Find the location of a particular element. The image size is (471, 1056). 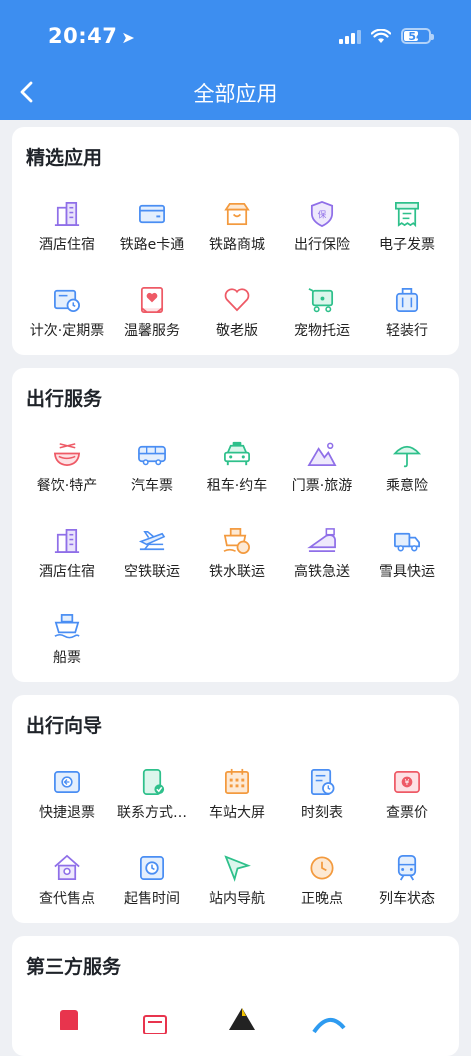

calendar-grid-icon is located at coordinates (237, 781).